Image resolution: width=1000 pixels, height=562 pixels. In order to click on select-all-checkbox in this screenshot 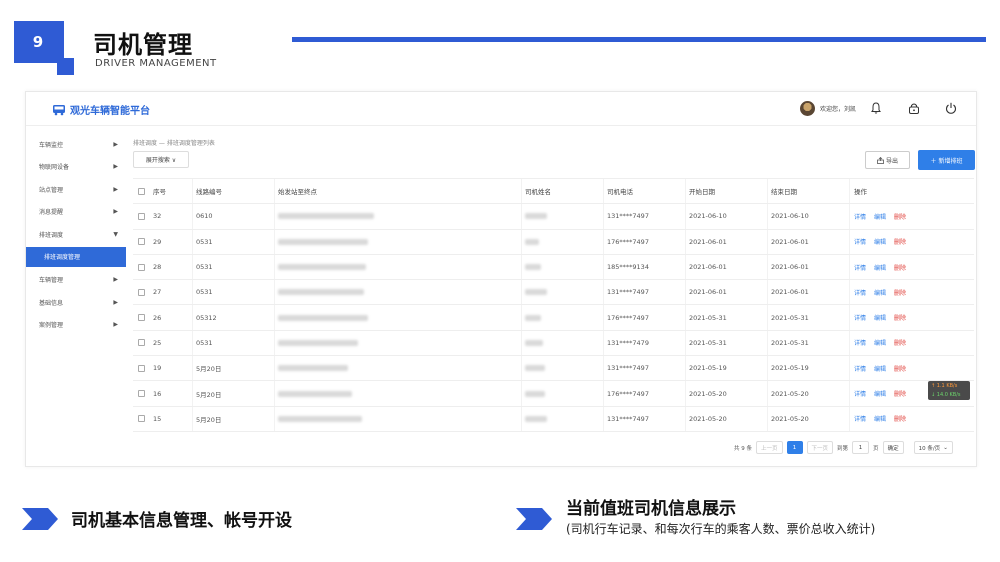, I will do `click(141, 191)`.